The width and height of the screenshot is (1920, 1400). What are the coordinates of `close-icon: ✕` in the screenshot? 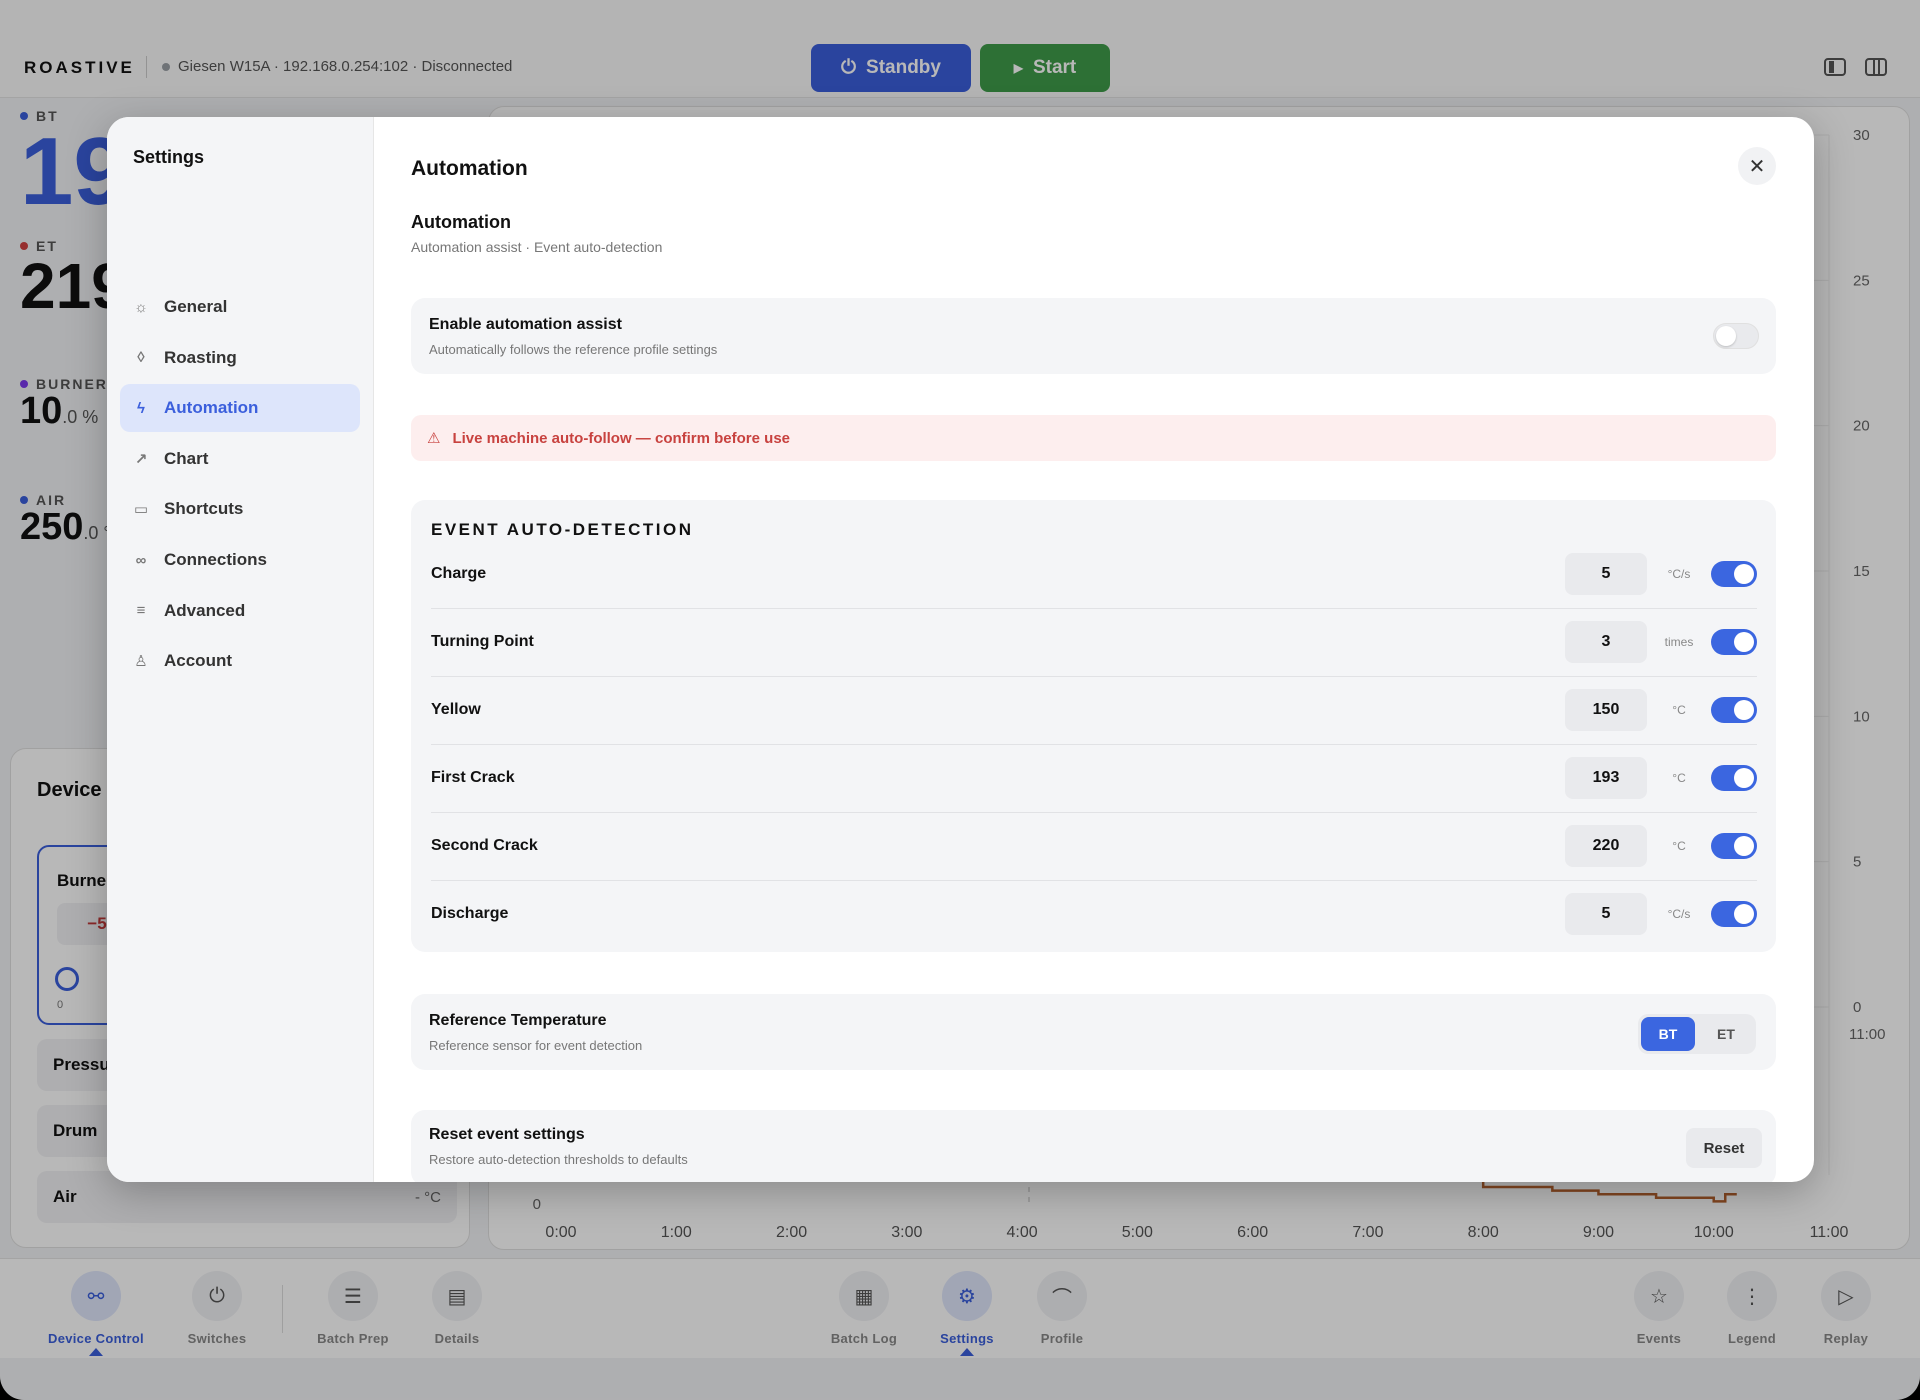 It's located at (1757, 166).